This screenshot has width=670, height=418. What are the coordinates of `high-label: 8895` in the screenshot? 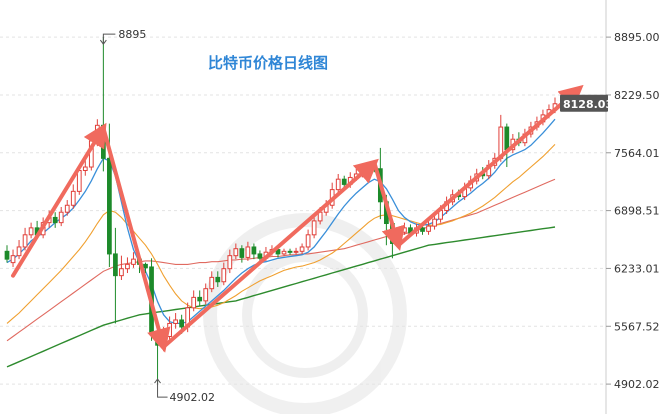 It's located at (132, 34).